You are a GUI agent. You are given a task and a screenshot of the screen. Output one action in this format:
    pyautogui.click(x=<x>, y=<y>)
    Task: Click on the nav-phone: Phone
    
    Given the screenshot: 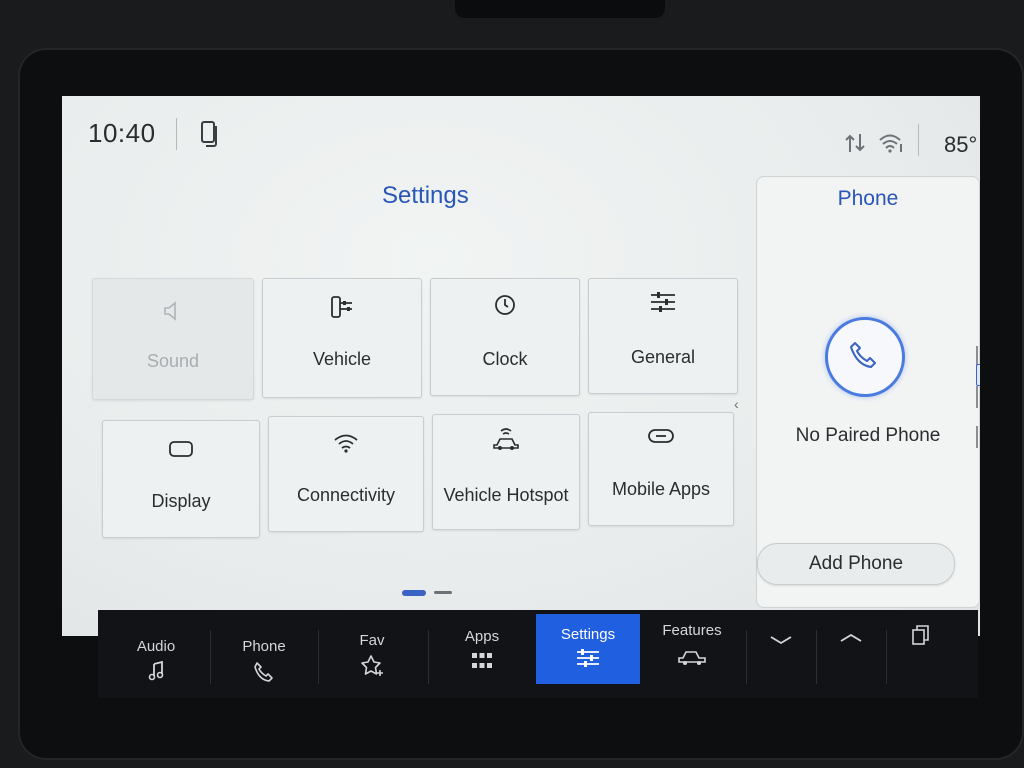 What is the action you would take?
    pyautogui.click(x=264, y=654)
    